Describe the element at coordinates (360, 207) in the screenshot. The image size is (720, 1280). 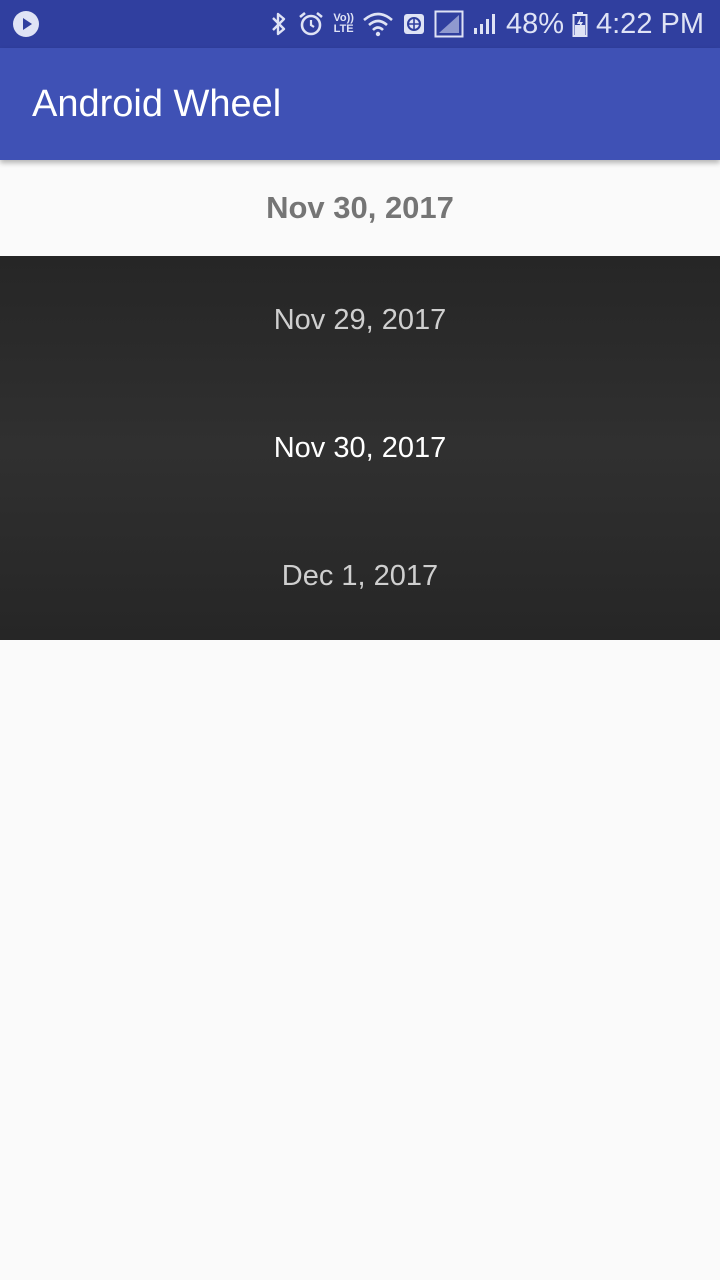
I see `selected-date-label: Nov 30, 2017` at that location.